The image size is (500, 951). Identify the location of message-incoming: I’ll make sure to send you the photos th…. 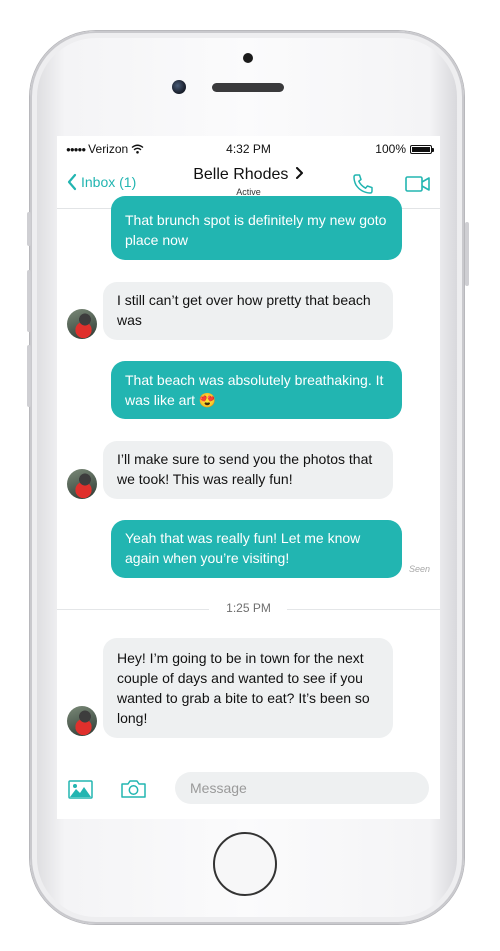
(248, 470).